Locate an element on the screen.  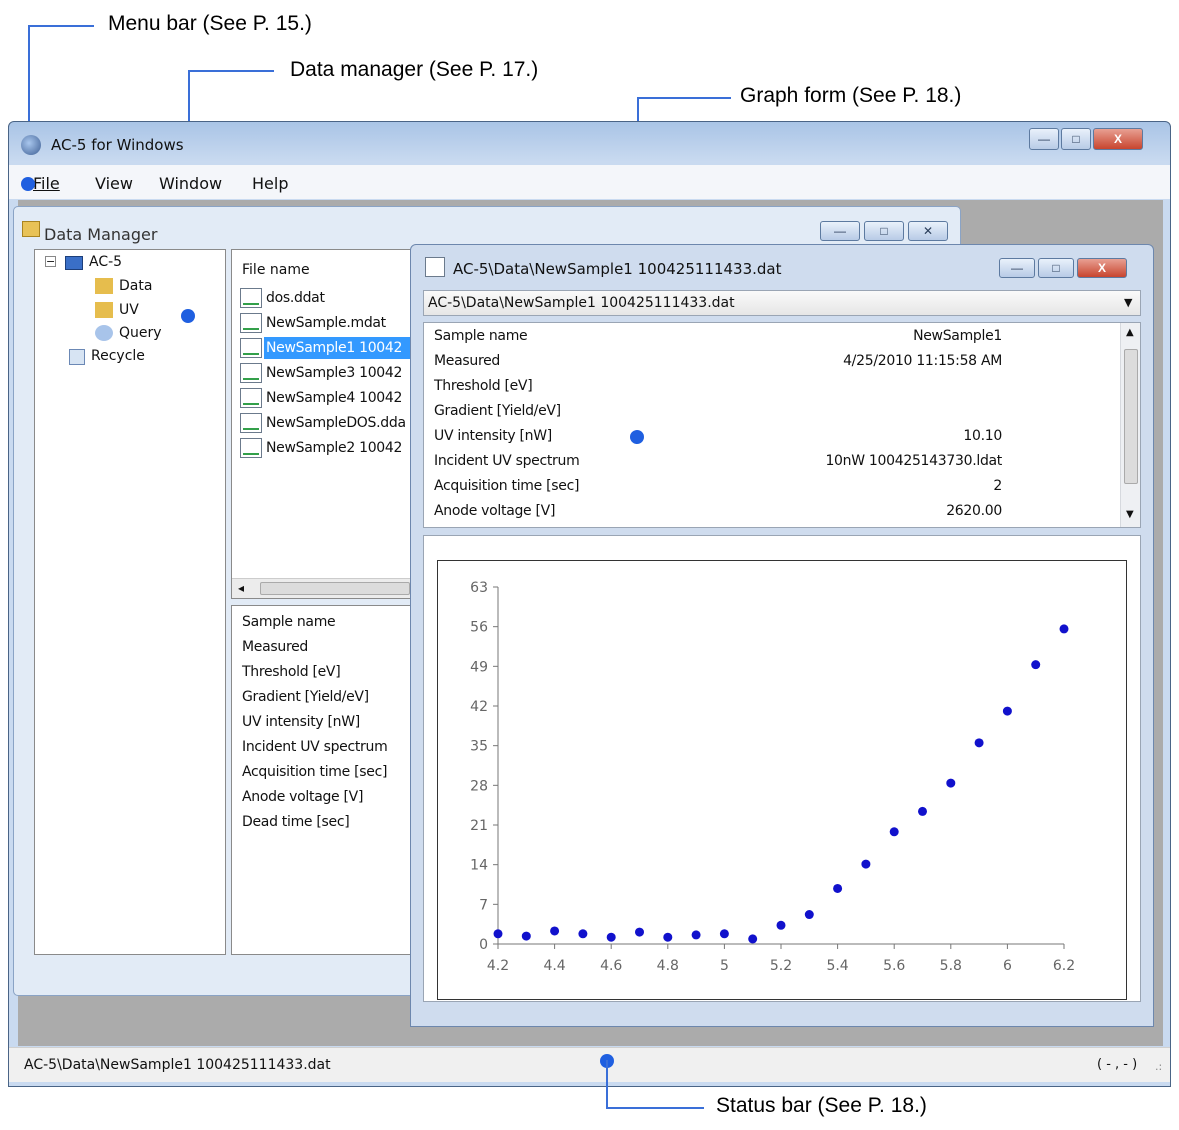
y-tick-label: 7 is located at coordinates (483, 905).